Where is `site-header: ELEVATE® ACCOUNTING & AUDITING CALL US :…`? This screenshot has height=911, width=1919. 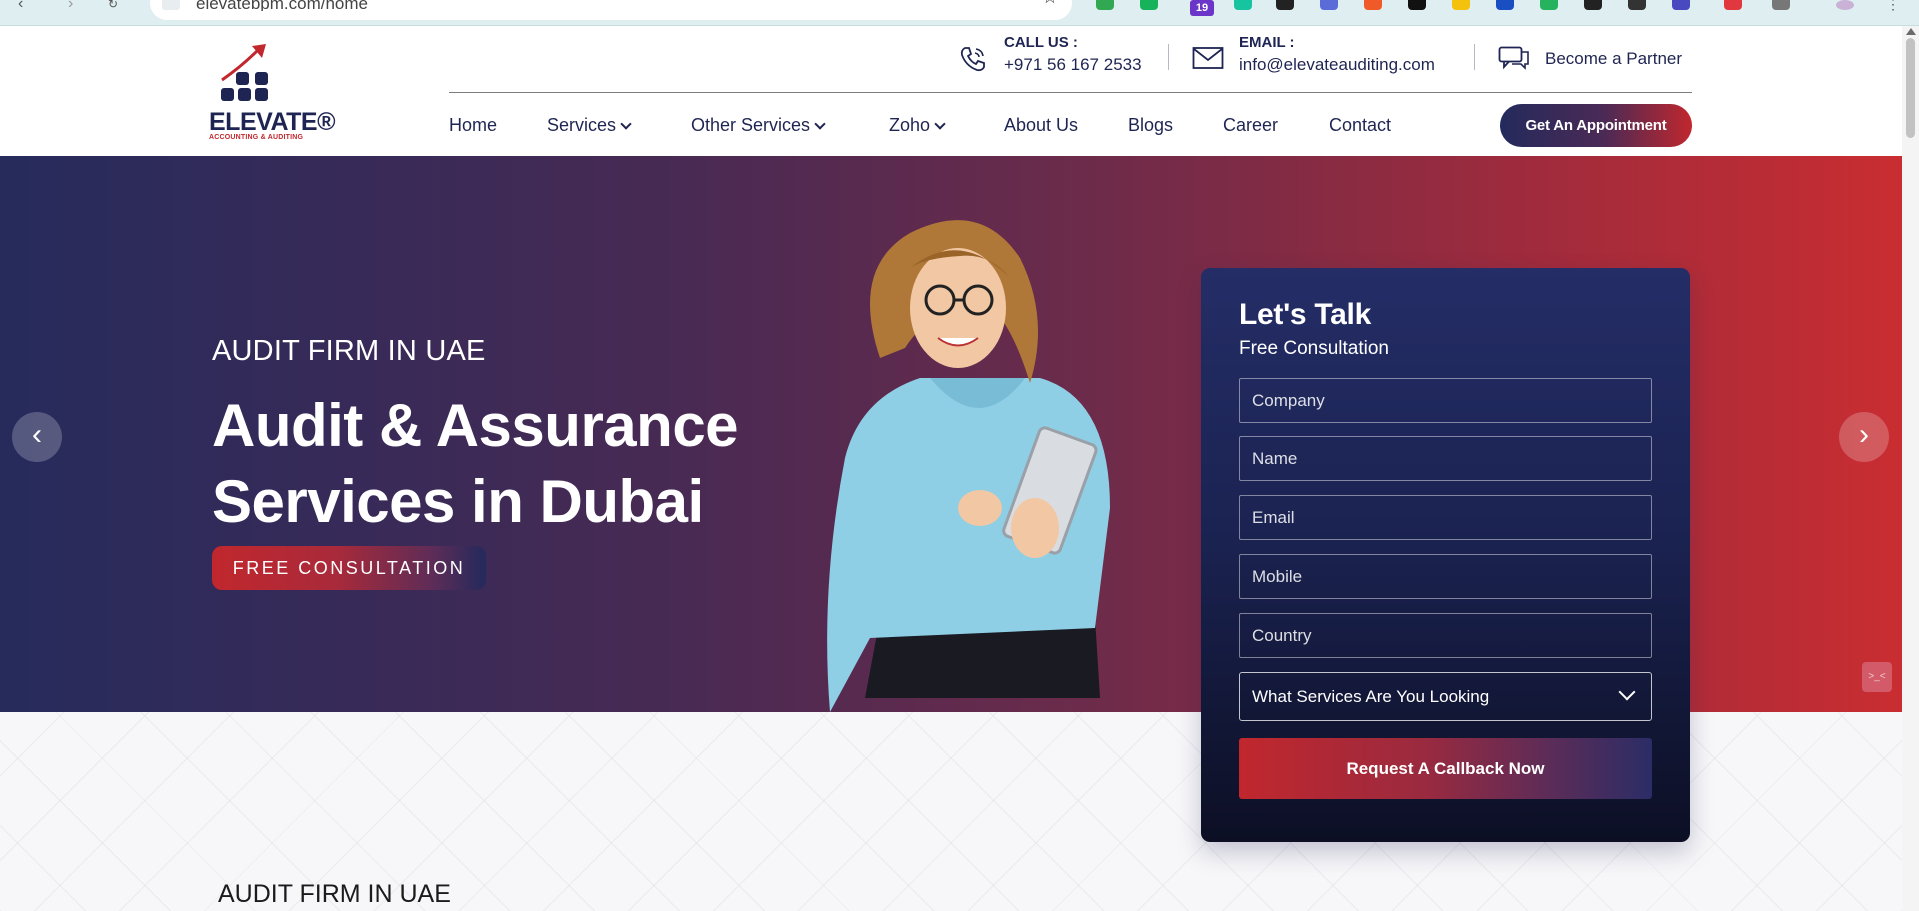
site-header: ELEVATE® ACCOUNTING & AUDITING CALL US :… is located at coordinates (951, 91).